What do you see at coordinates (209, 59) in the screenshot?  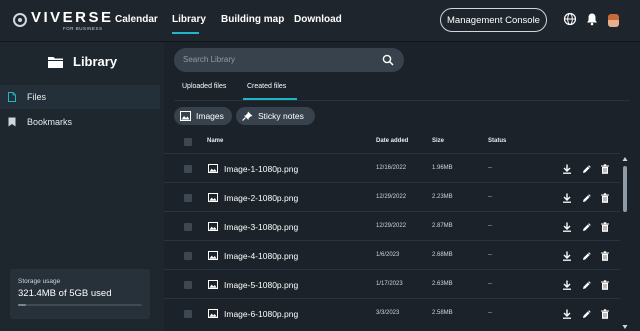 I see `search-placeholder: Search Library` at bounding box center [209, 59].